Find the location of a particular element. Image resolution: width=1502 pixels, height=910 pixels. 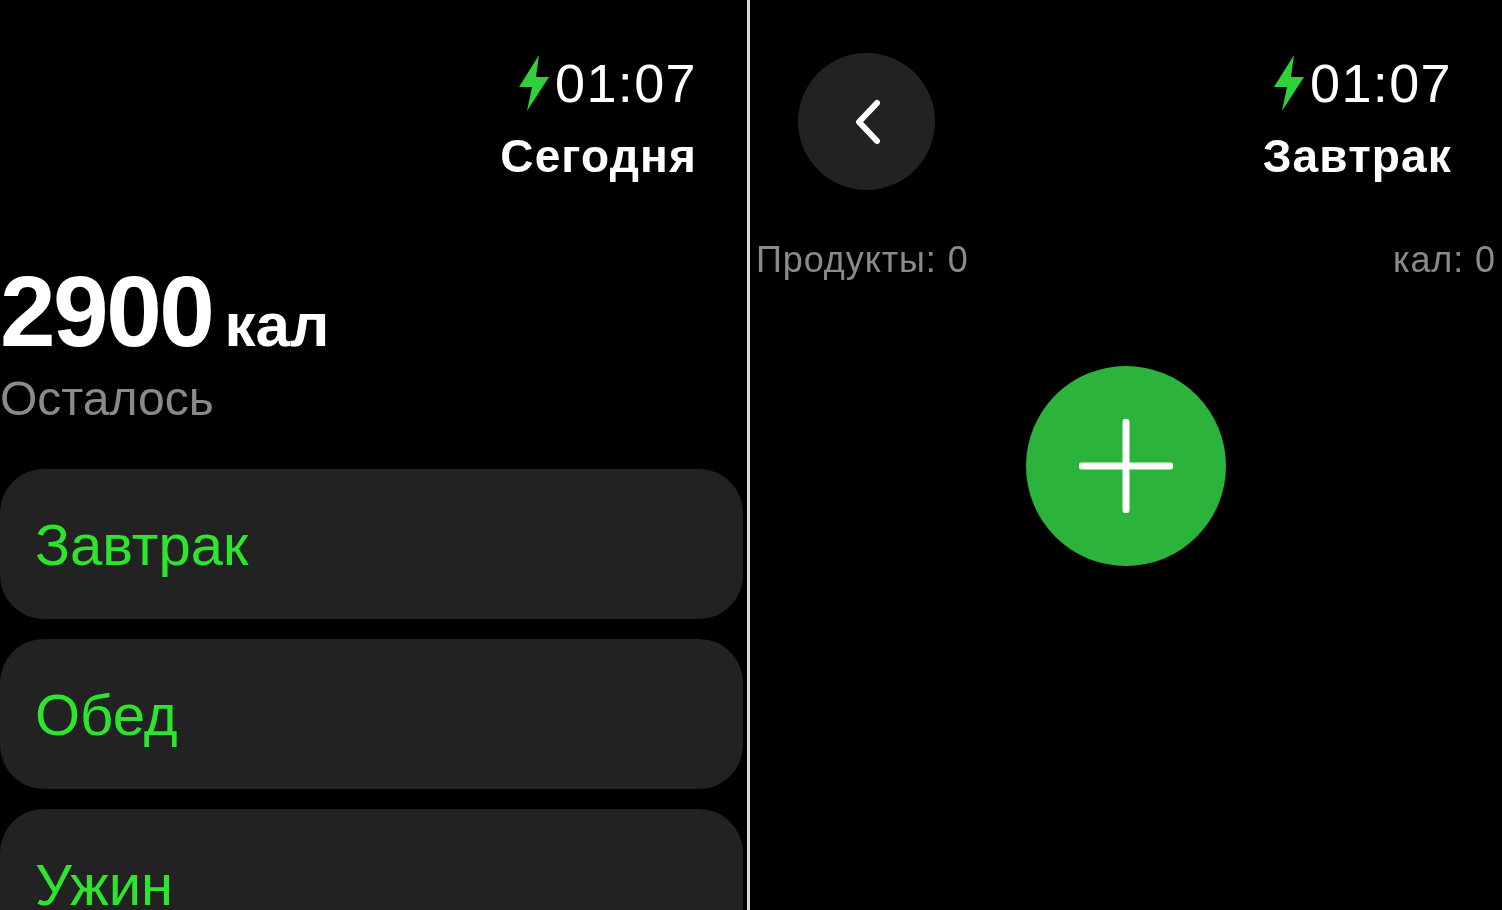

meal-button: Ужин is located at coordinates (371, 859).